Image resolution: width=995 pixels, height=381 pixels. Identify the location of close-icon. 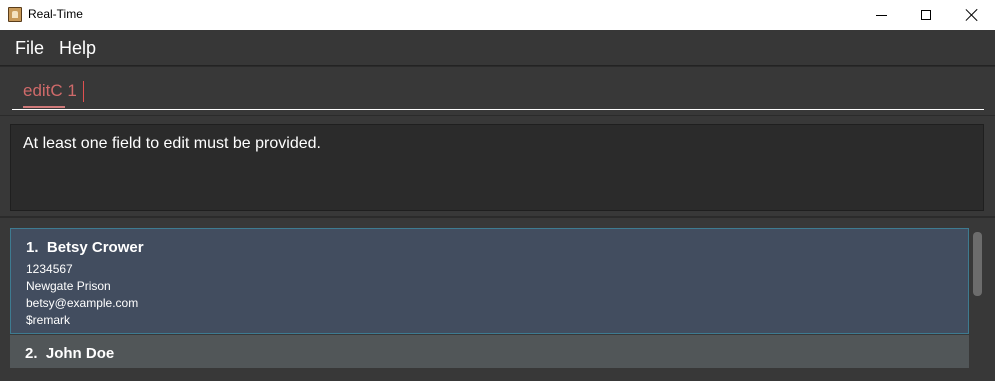
(972, 15).